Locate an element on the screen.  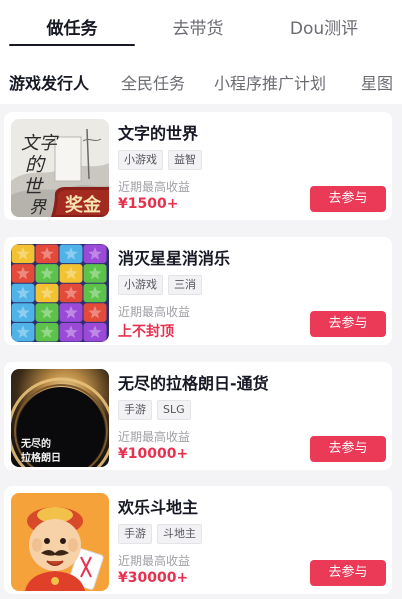
tag-list: 手游 斗地主 is located at coordinates (162, 534).